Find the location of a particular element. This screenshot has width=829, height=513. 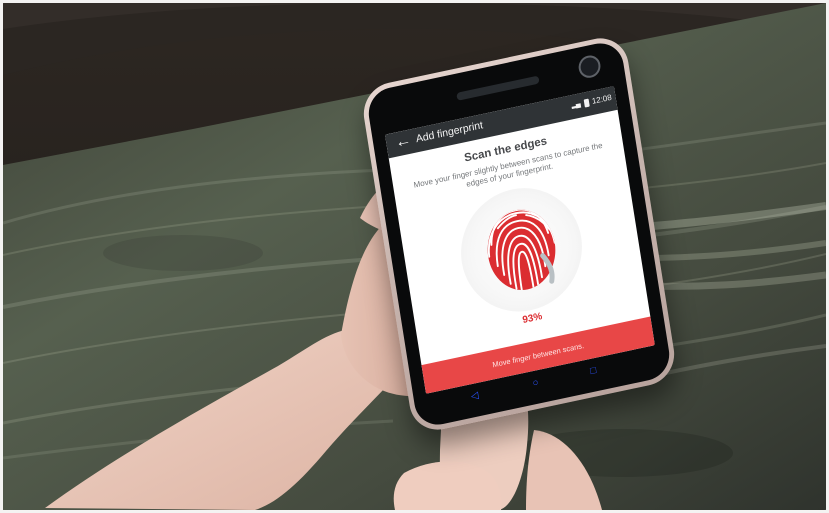

status-bar: ▂▄ 12:08 is located at coordinates (591, 101).